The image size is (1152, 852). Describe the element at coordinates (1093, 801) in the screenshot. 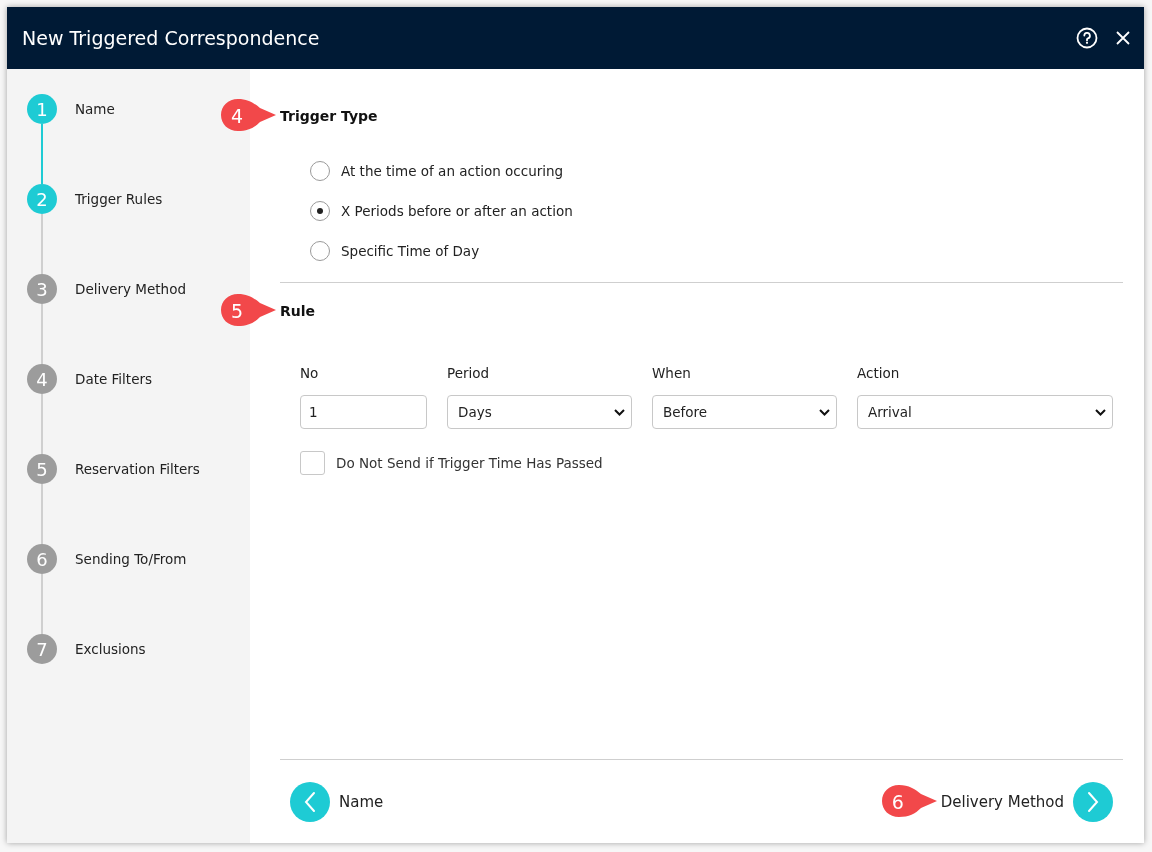

I see `chevron-right-icon` at that location.